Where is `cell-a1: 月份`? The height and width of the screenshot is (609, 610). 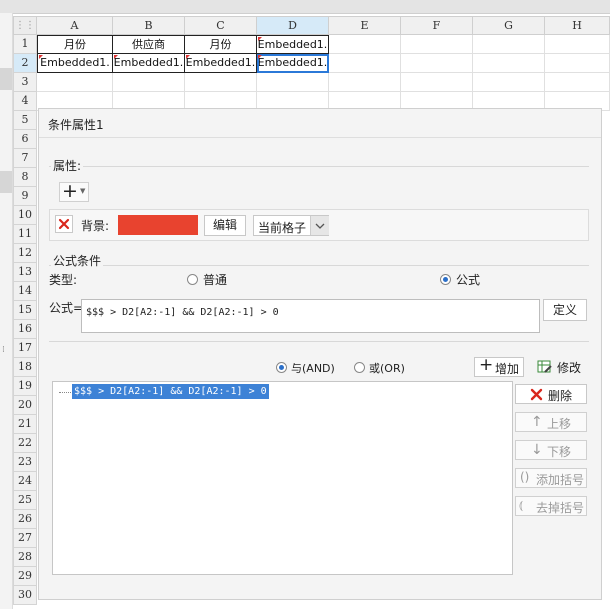 cell-a1: 月份 is located at coordinates (75, 44).